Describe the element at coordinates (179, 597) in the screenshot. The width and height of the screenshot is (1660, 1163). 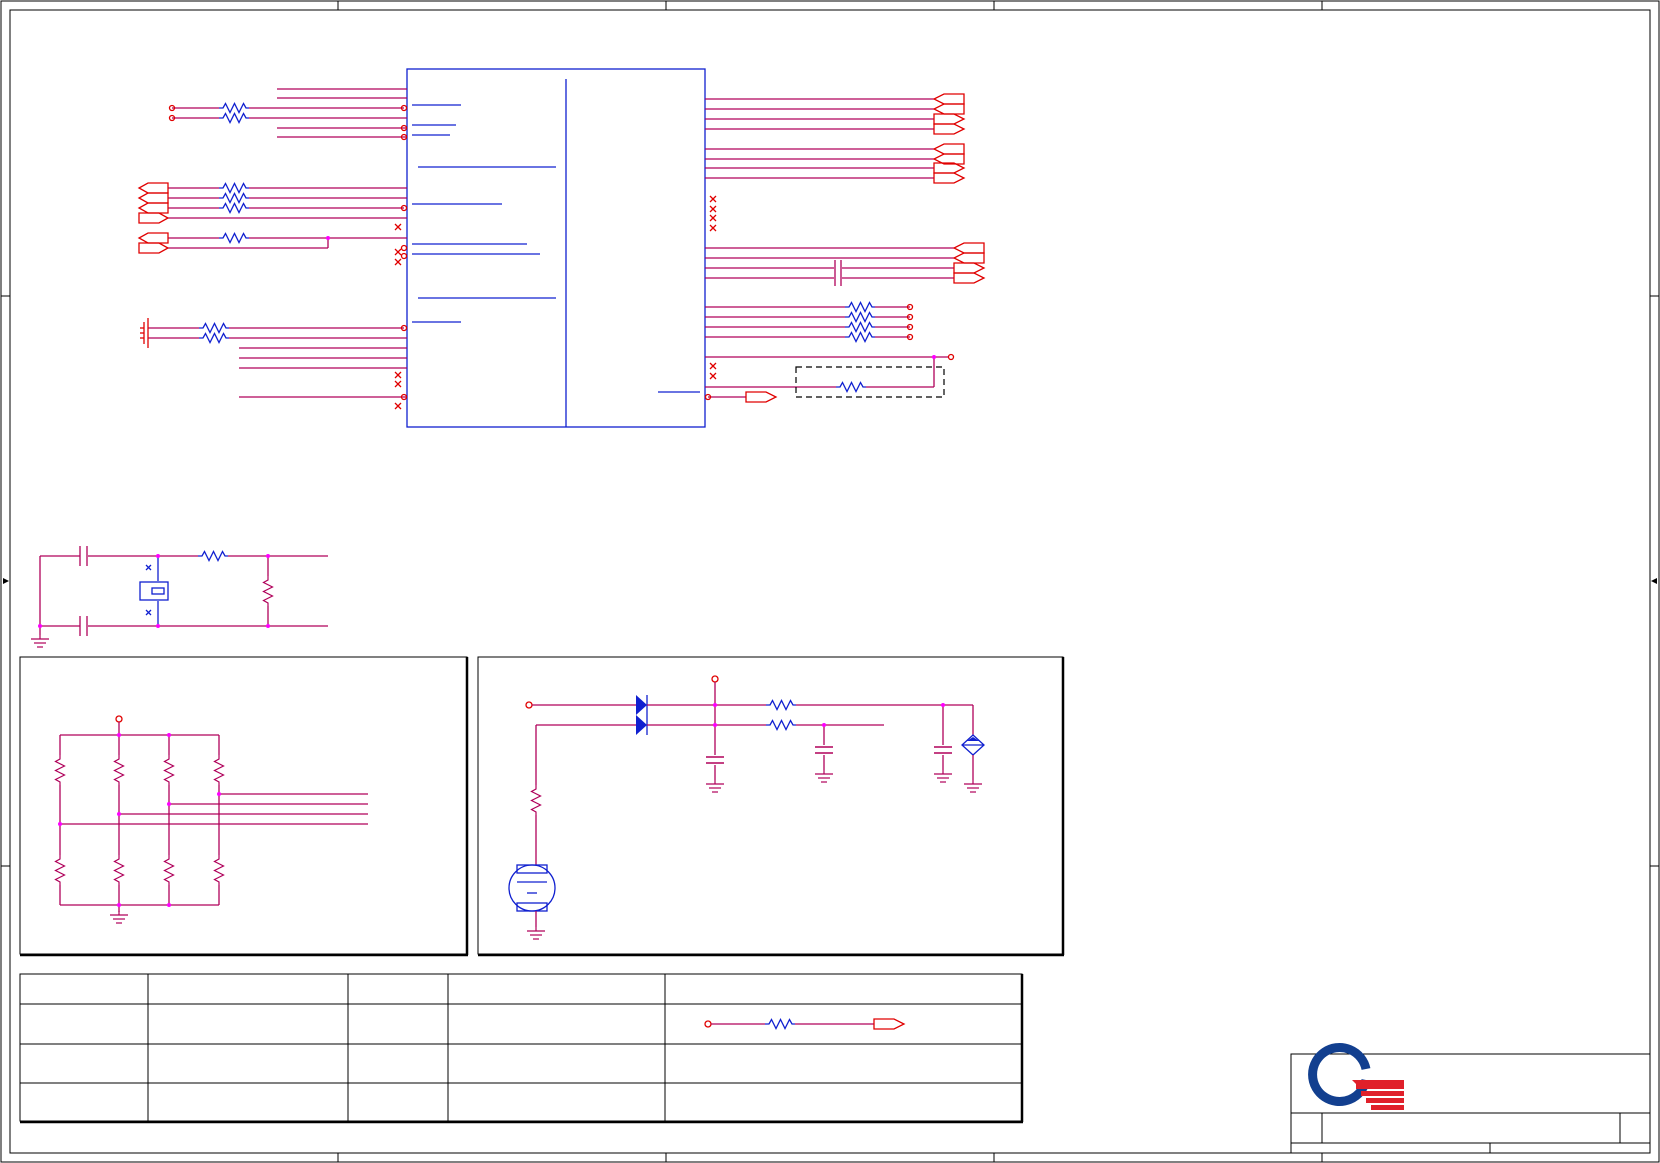
I see `crystal-oscillator-circuit` at that location.